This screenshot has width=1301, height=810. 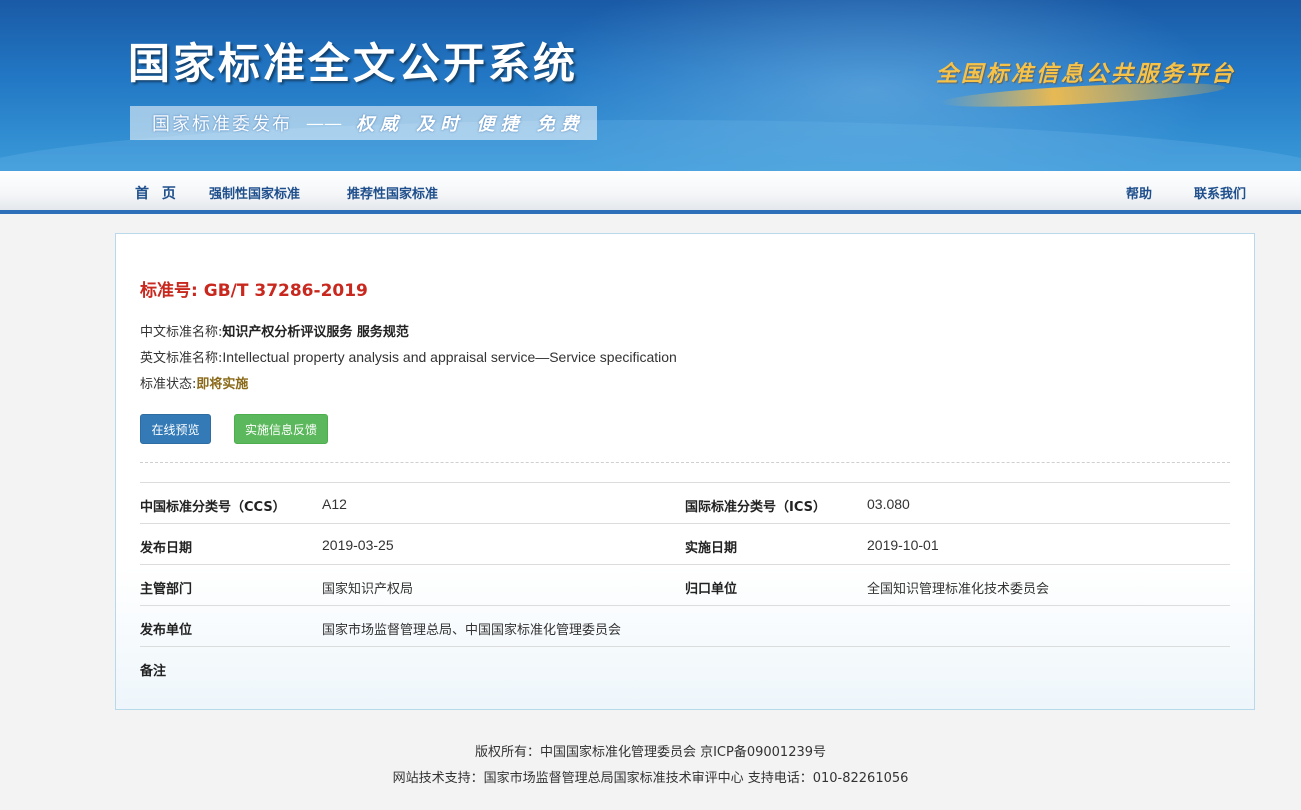 I want to click on subtitle-slogan: 权威 及时 便捷 免费, so click(x=470, y=124).